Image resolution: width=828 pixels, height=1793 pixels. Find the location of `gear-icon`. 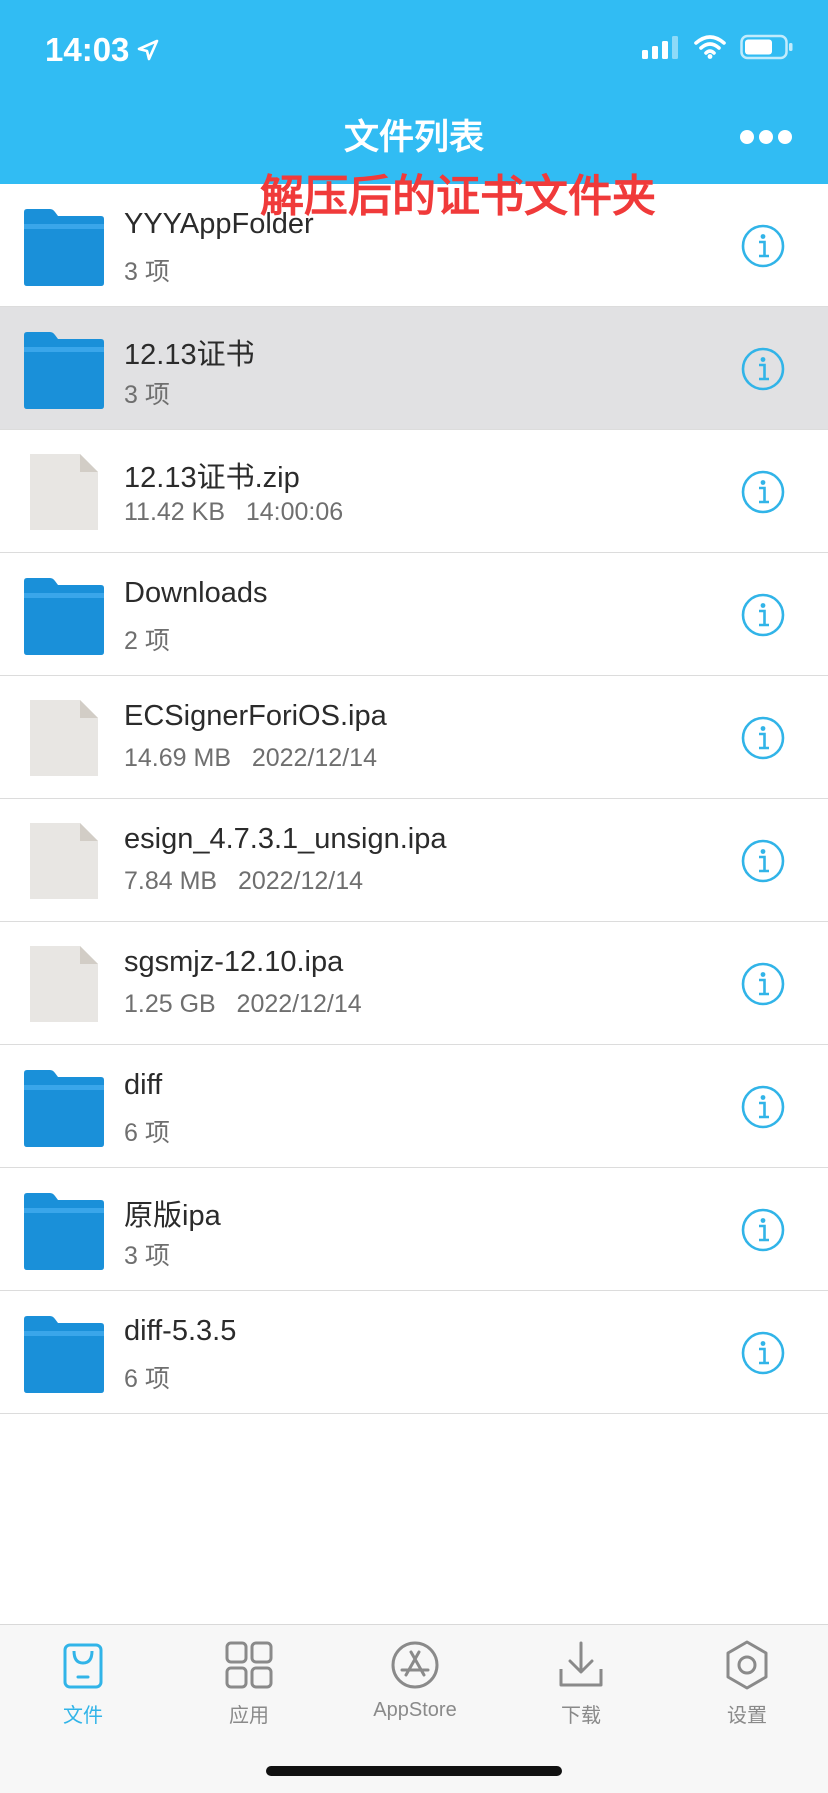

gear-icon is located at coordinates (747, 1665).